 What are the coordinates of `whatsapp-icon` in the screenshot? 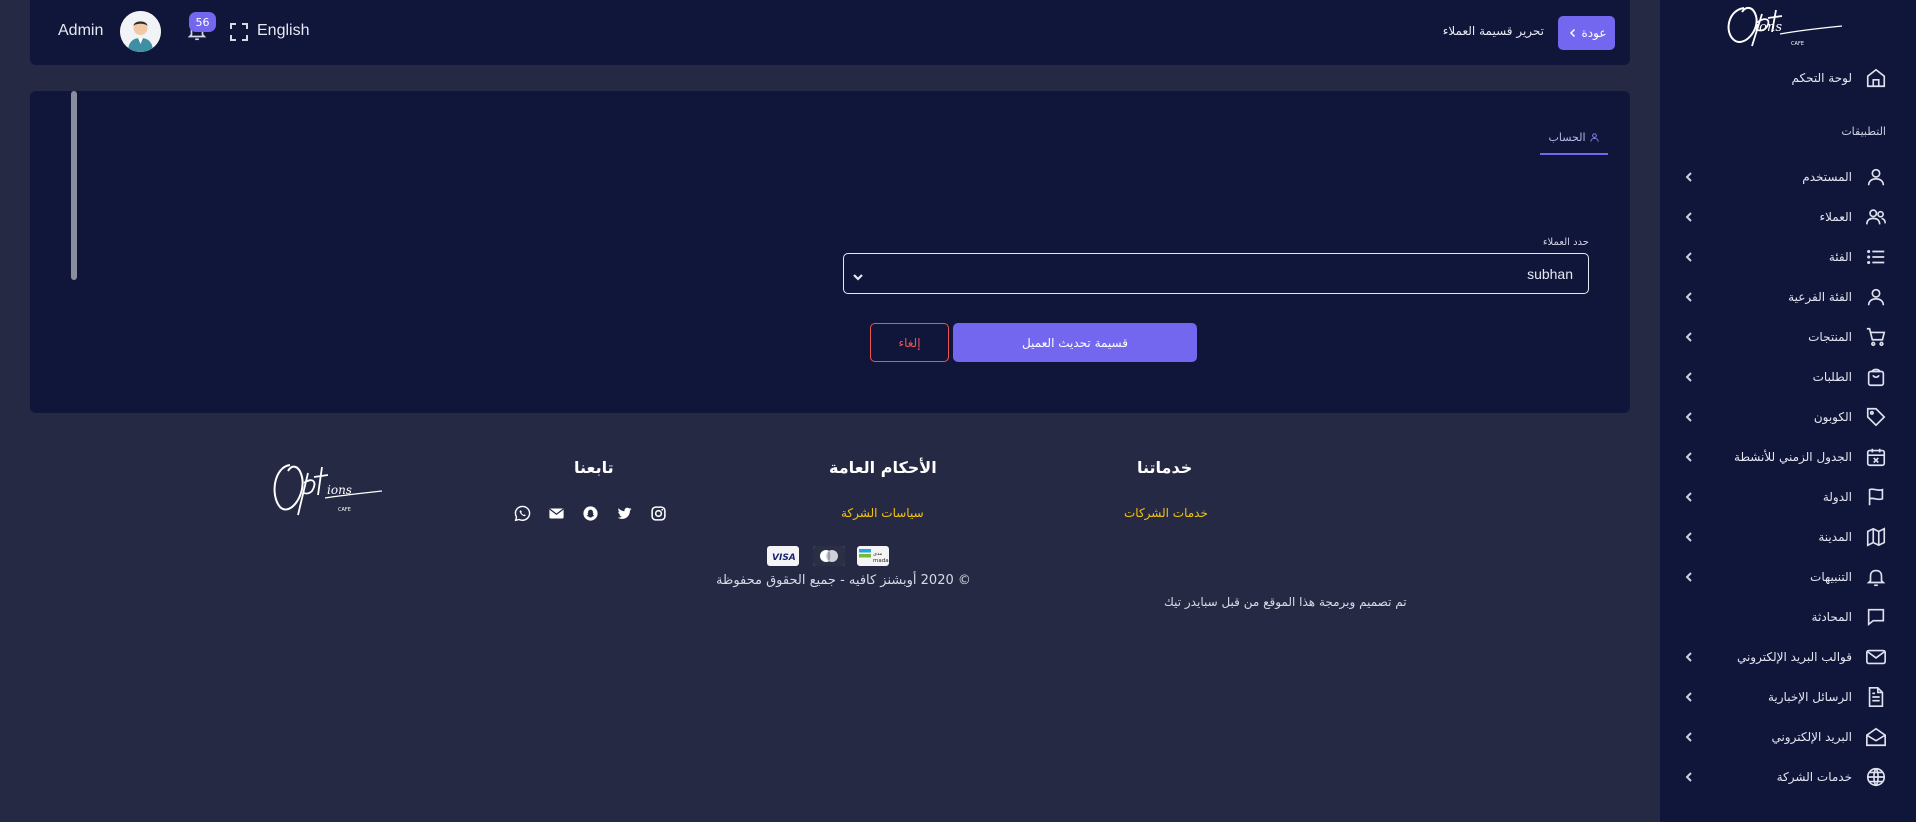 It's located at (522, 513).